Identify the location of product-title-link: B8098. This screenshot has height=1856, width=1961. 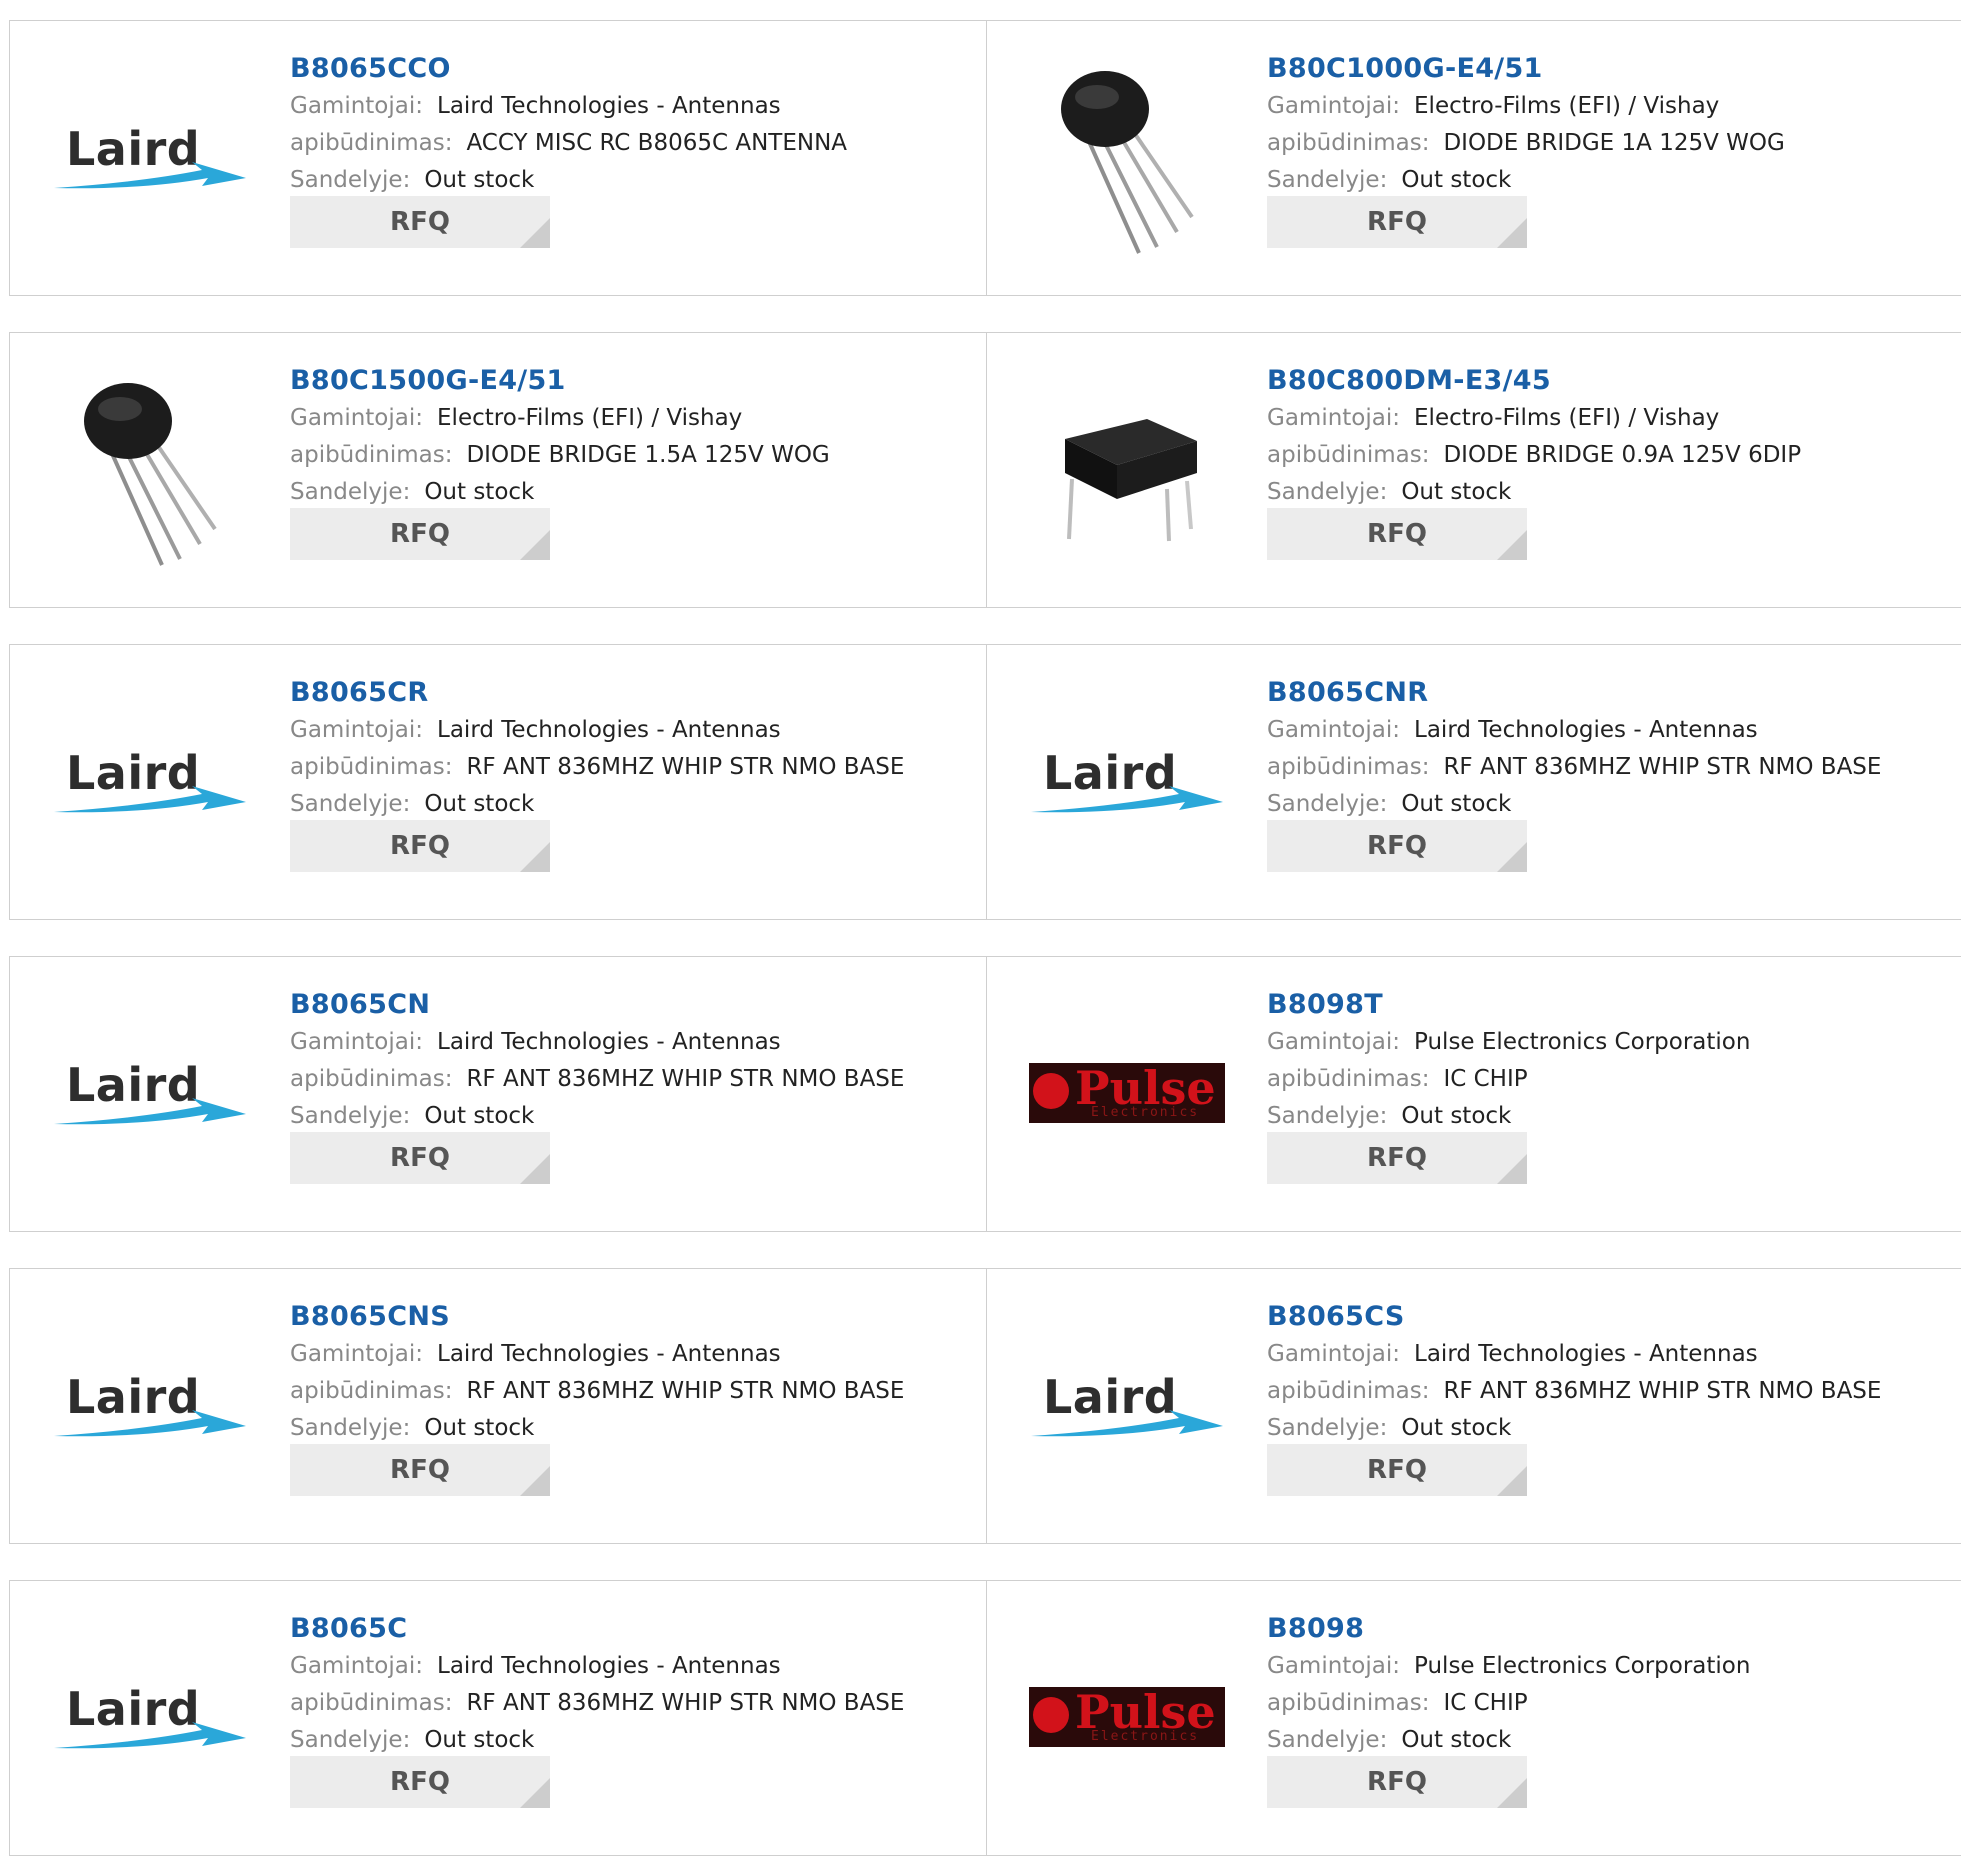
(1607, 1631).